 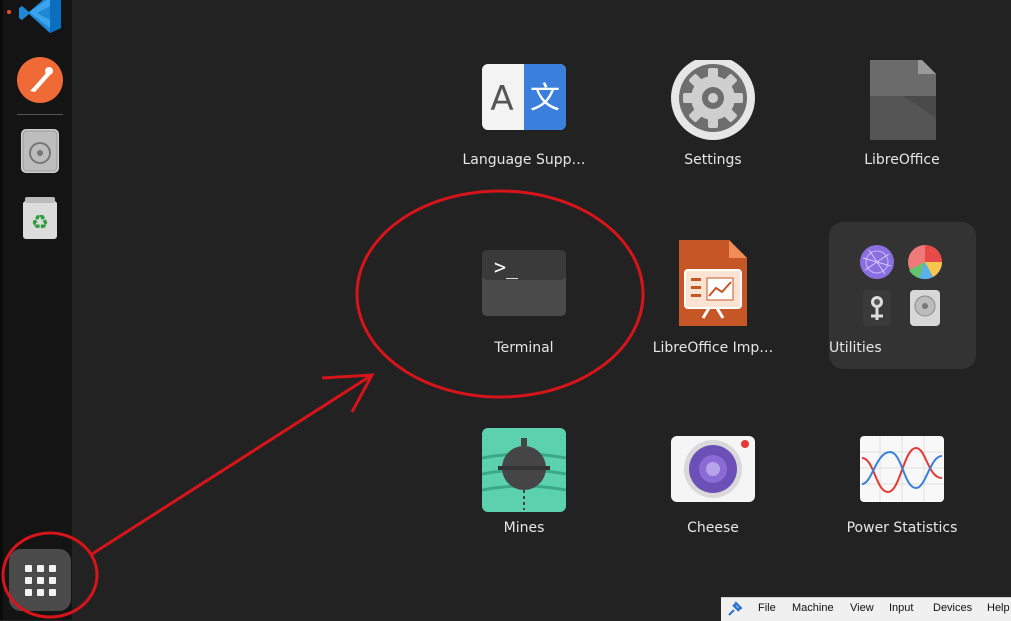 I want to click on virtualbox-menu-bar: File Machine View Input Devices Help, so click(x=866, y=609).